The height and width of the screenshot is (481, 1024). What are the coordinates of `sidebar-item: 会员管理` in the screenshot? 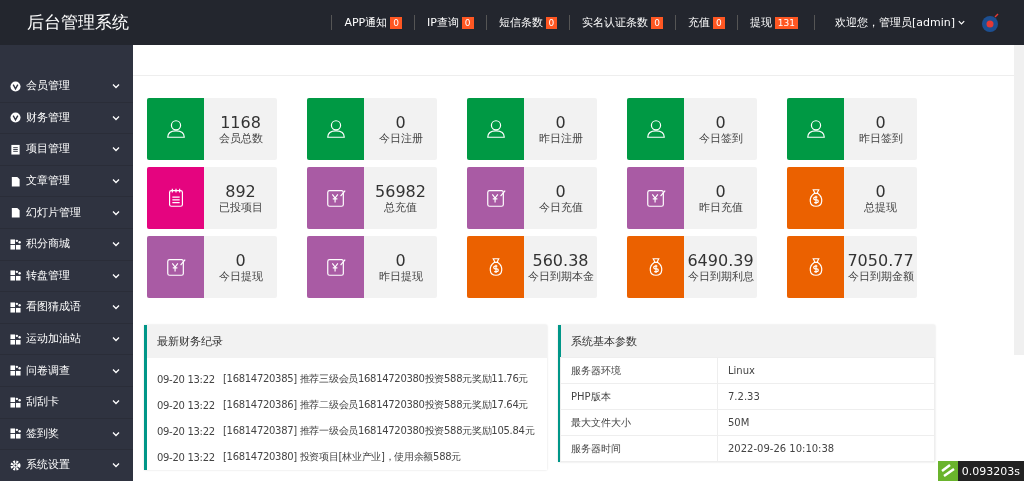 It's located at (66, 87).